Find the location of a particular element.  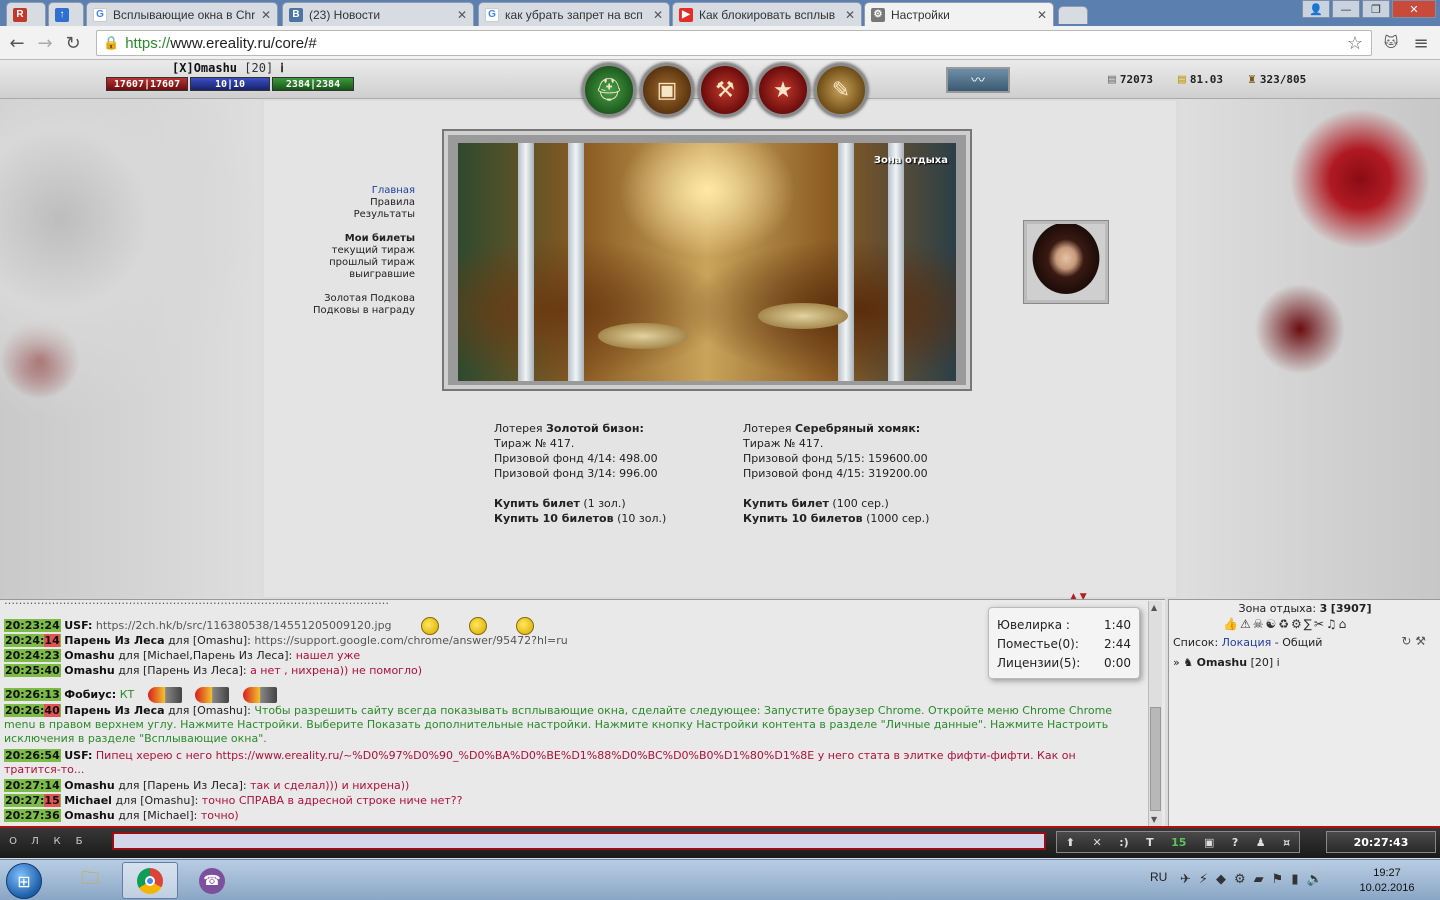

list-location-link: Локация is located at coordinates (1247, 642).